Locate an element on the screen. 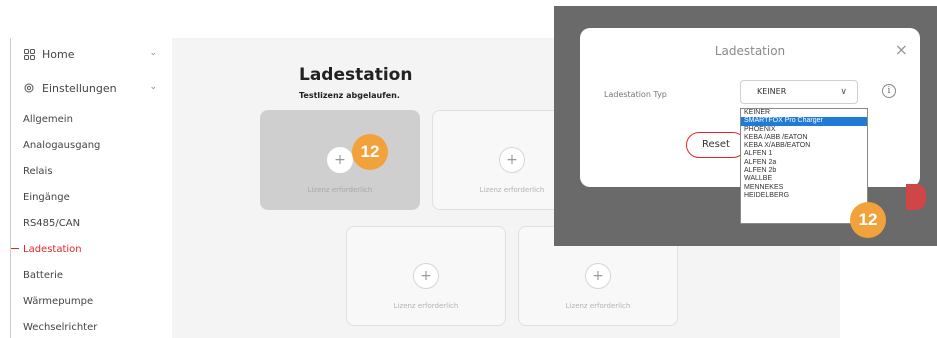 The height and width of the screenshot is (338, 937). sidebar-item-settings: Einstellungen ⌄ is located at coordinates (90, 88).